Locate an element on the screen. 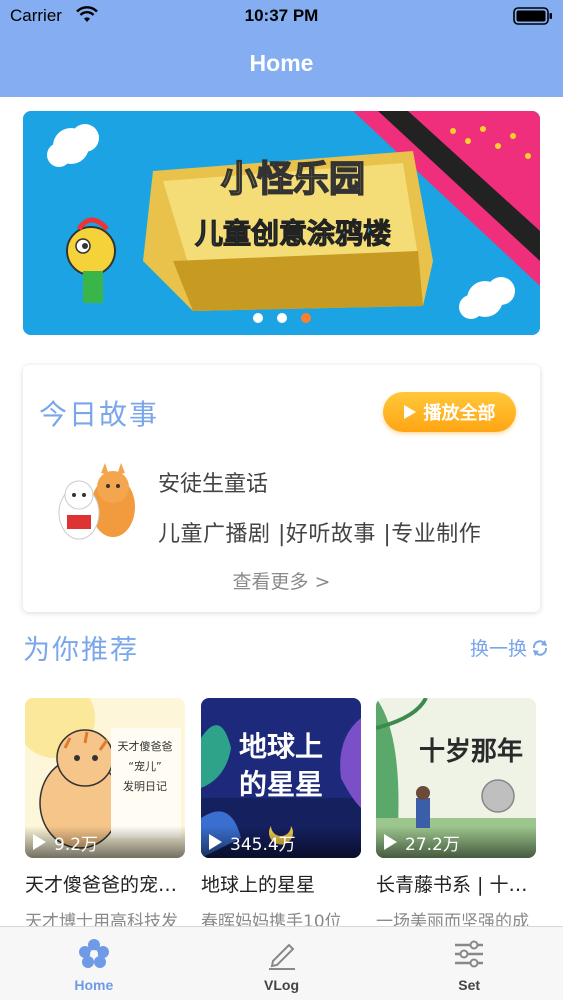  banner-subtitle: 儿童创意涂鸦楼 is located at coordinates (293, 233).